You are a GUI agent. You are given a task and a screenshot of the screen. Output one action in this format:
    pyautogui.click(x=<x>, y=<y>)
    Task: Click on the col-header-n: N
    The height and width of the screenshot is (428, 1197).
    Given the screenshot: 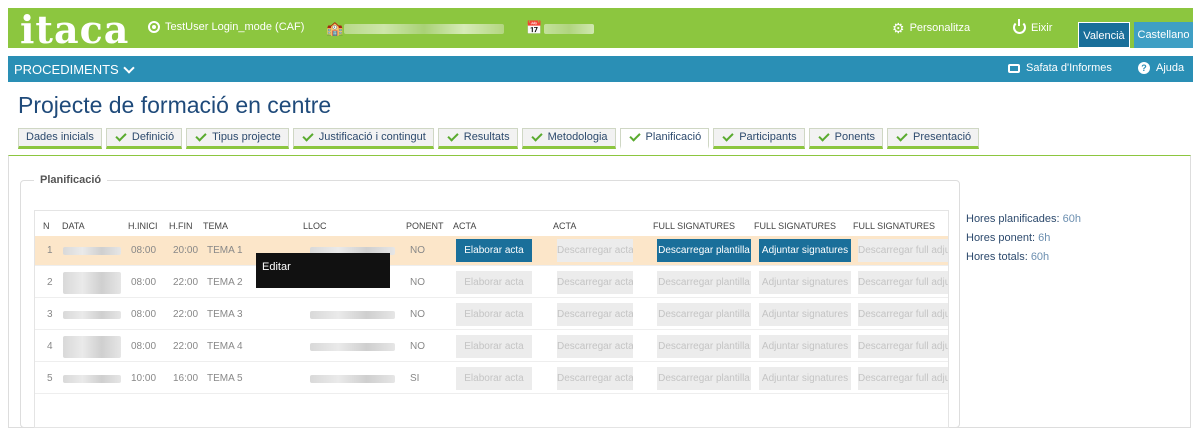 What is the action you would take?
    pyautogui.click(x=46, y=226)
    